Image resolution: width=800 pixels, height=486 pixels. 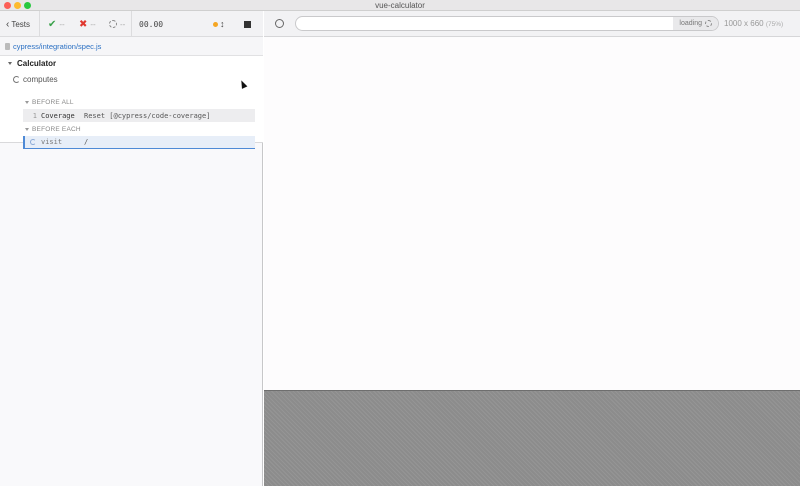 I want to click on spinner-icon, so click(x=33, y=142).